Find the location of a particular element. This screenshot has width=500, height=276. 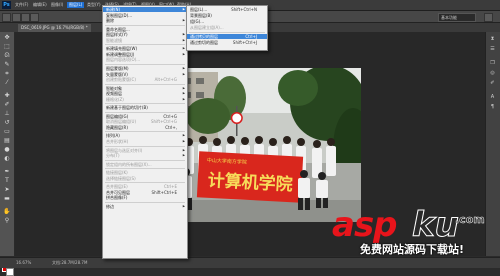

menu-item: 矢量蒙版(V) ▶ is located at coordinates (145, 74).